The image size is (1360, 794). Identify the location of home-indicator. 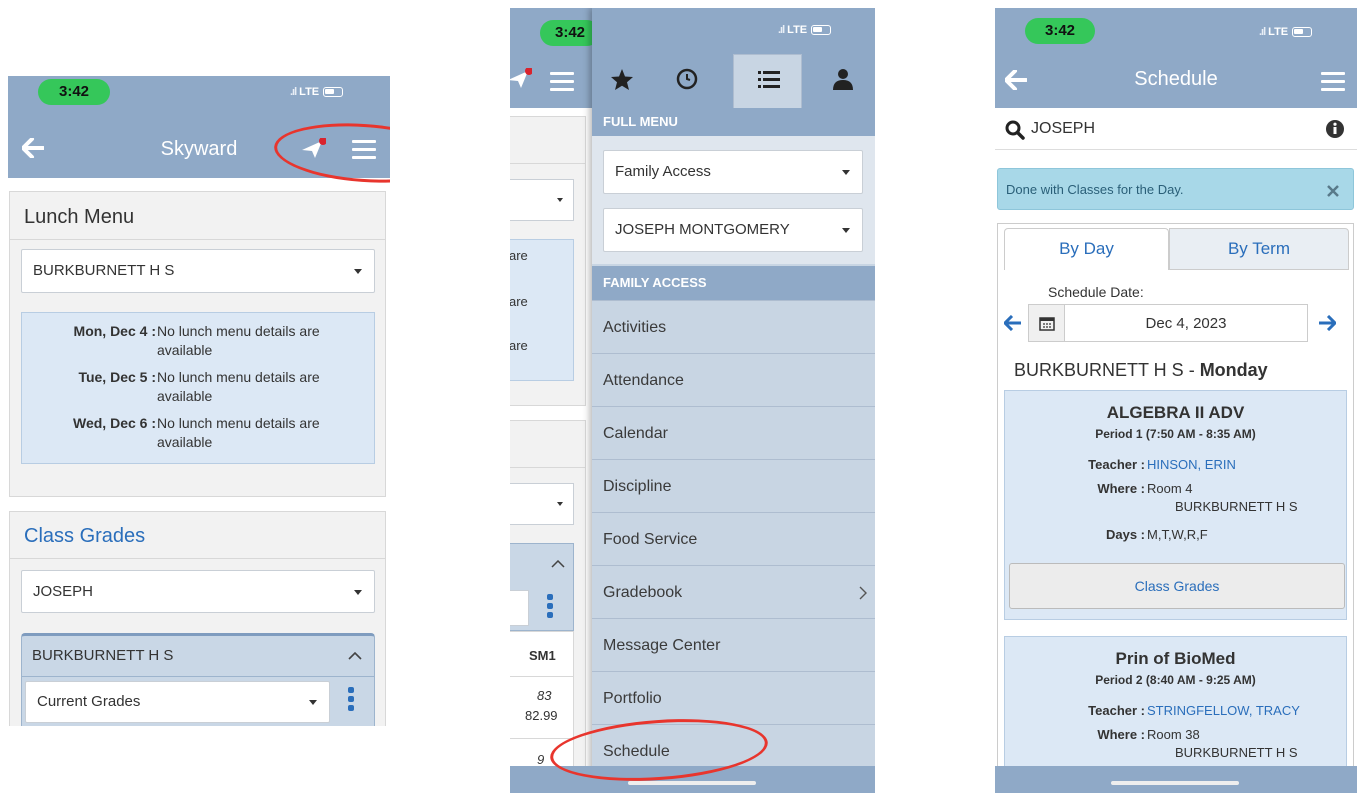
(1175, 783).